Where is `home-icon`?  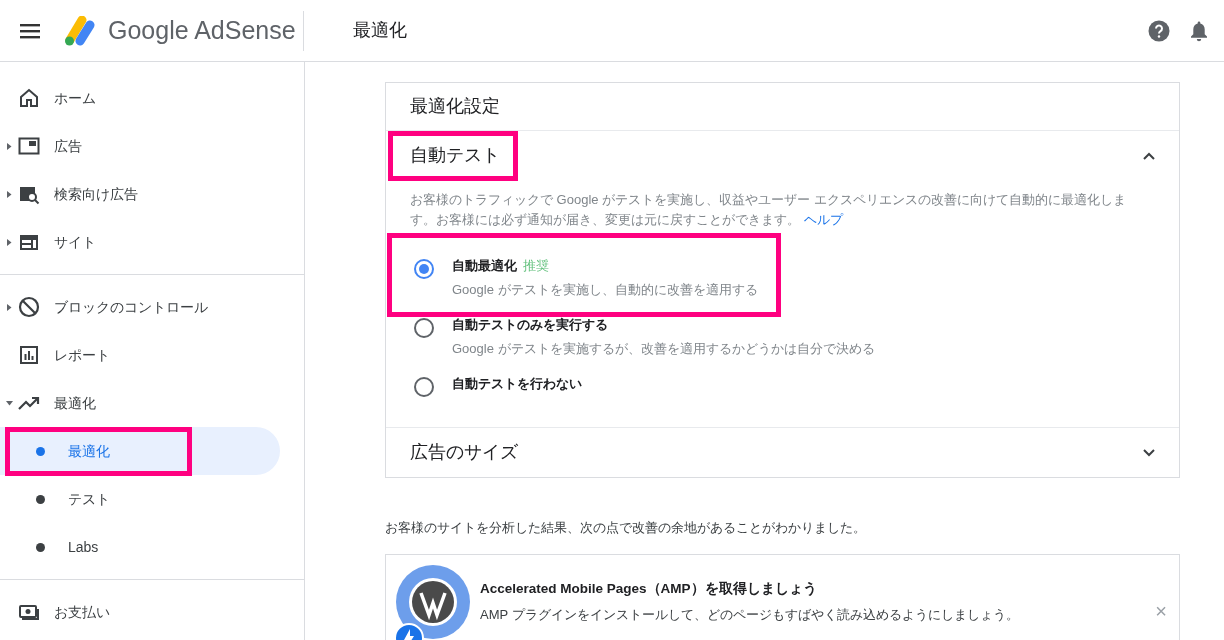
home-icon is located at coordinates (29, 98).